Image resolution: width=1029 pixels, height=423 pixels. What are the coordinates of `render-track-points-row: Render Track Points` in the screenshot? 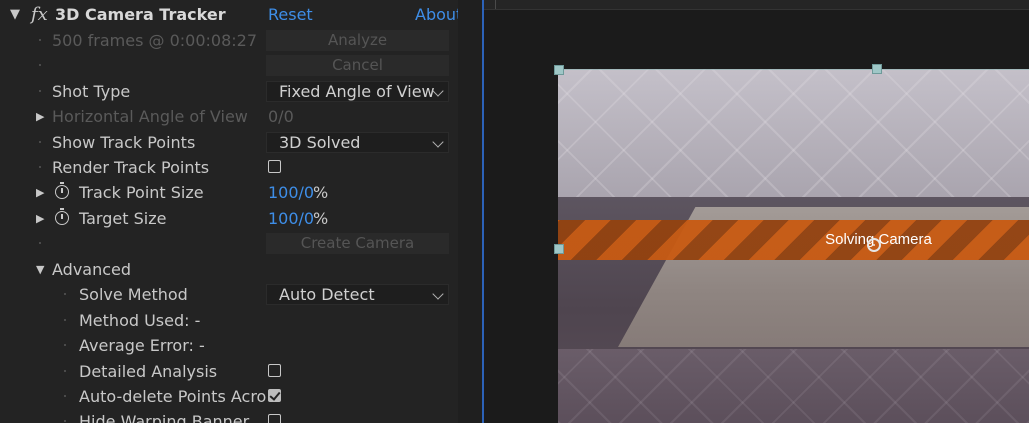 It's located at (229, 167).